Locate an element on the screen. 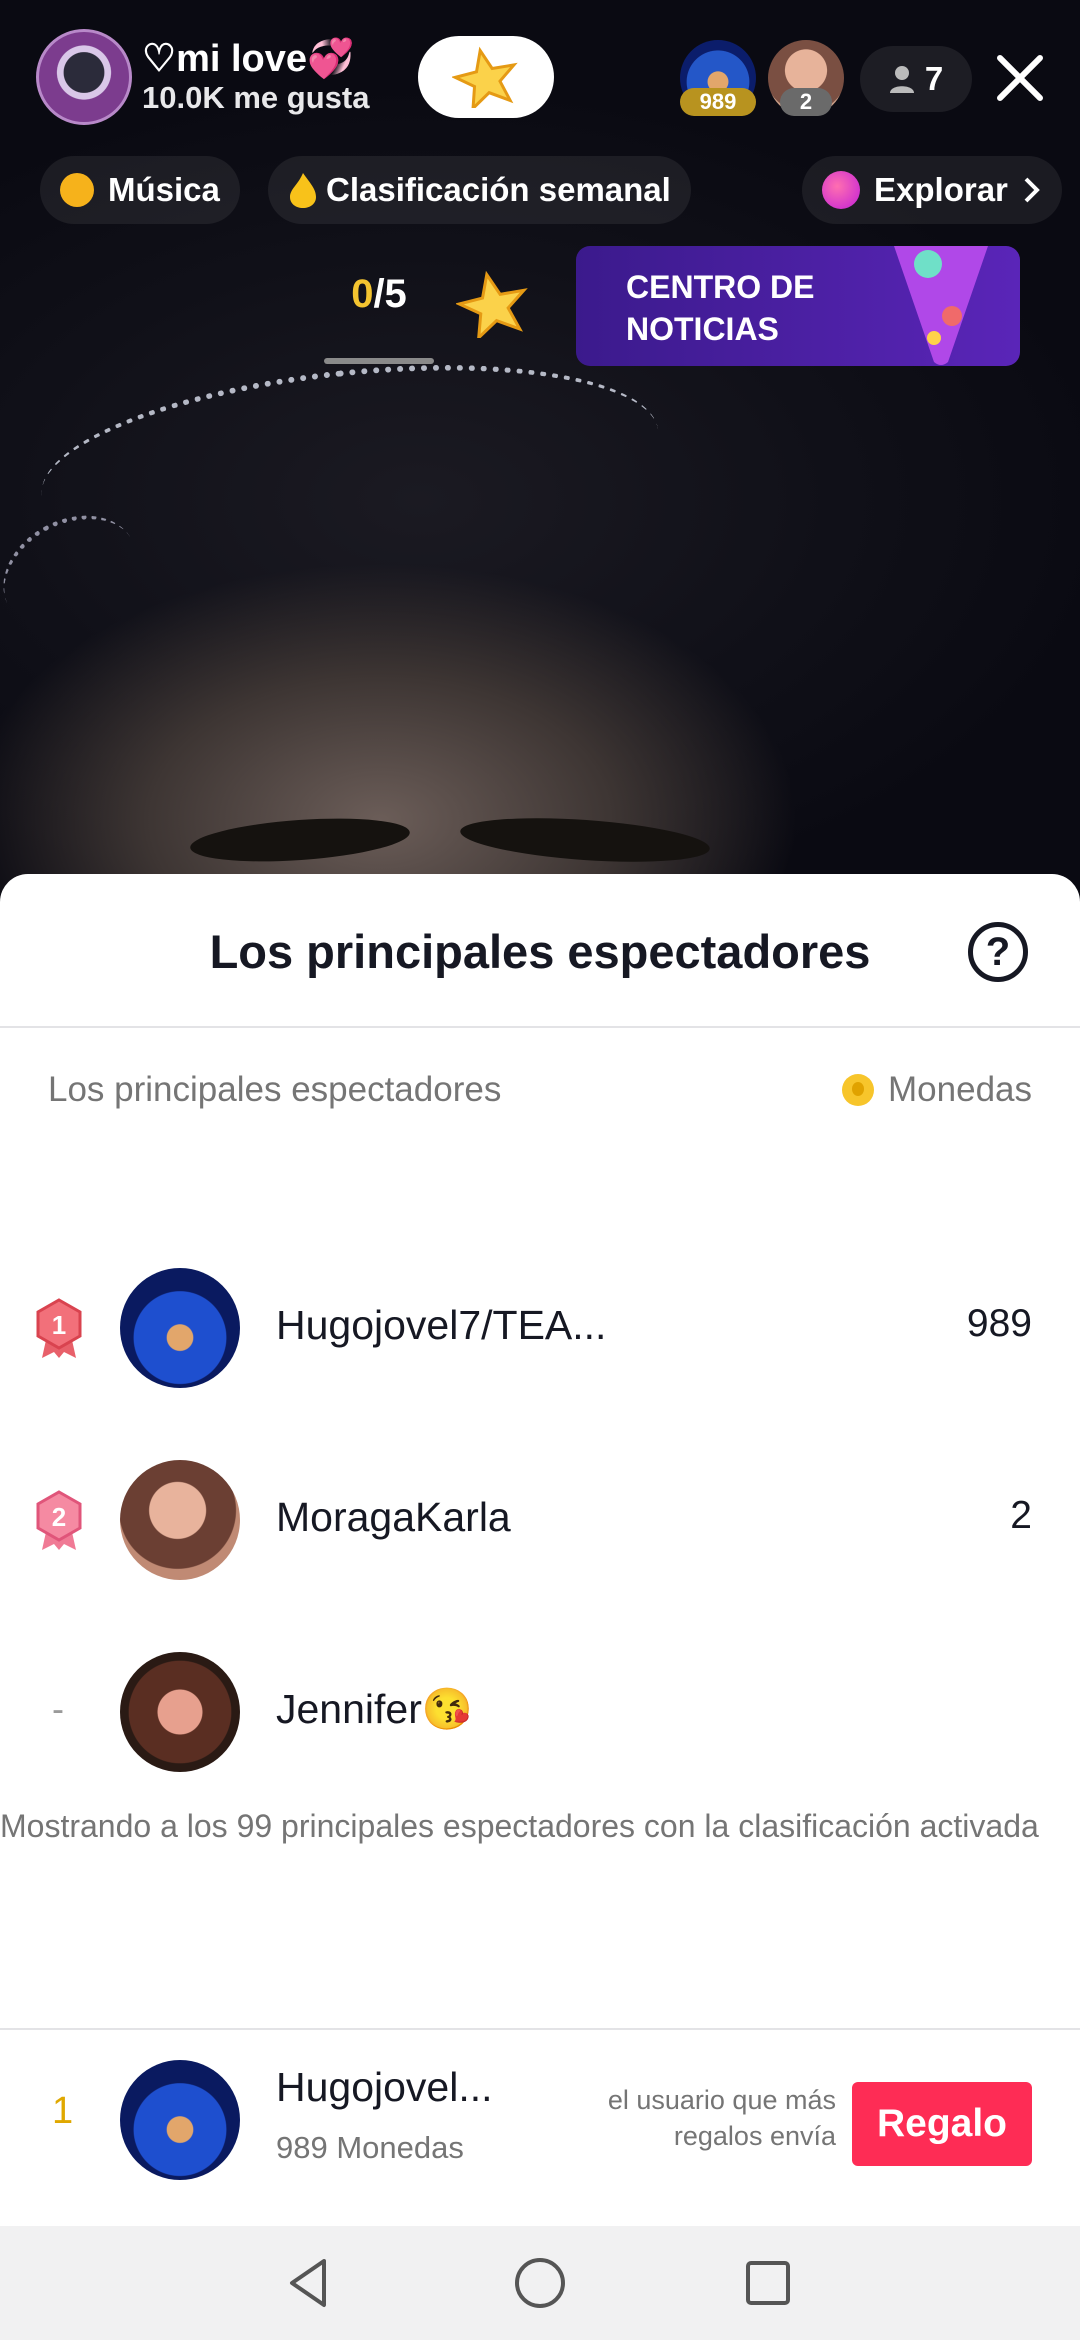 The height and width of the screenshot is (2340, 1080). explore-chip: Explorar is located at coordinates (932, 190).